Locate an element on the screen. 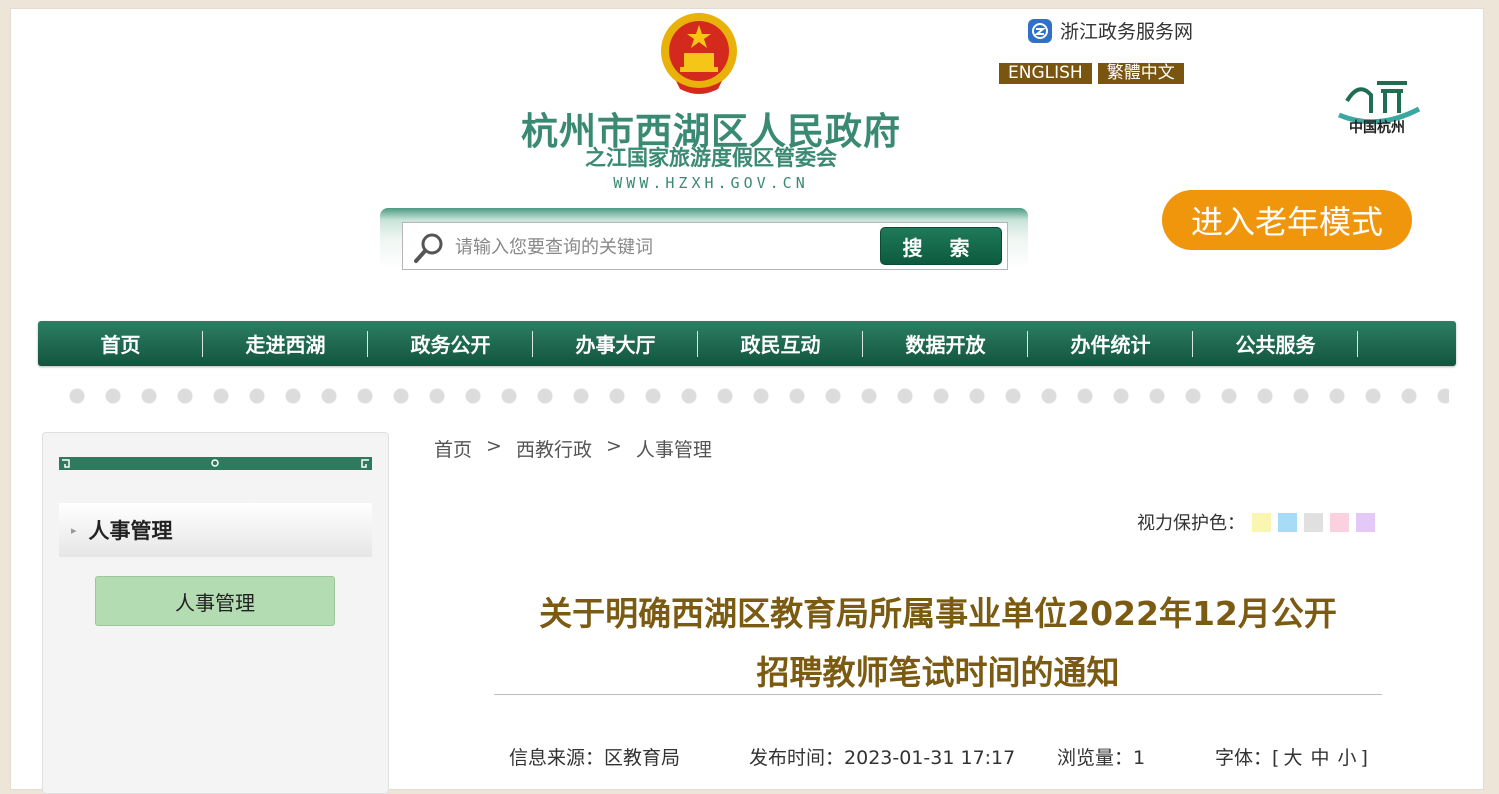 The height and width of the screenshot is (794, 1499). breadcrumb: 首页 > 西教行政 > 人事管理 is located at coordinates (573, 448).